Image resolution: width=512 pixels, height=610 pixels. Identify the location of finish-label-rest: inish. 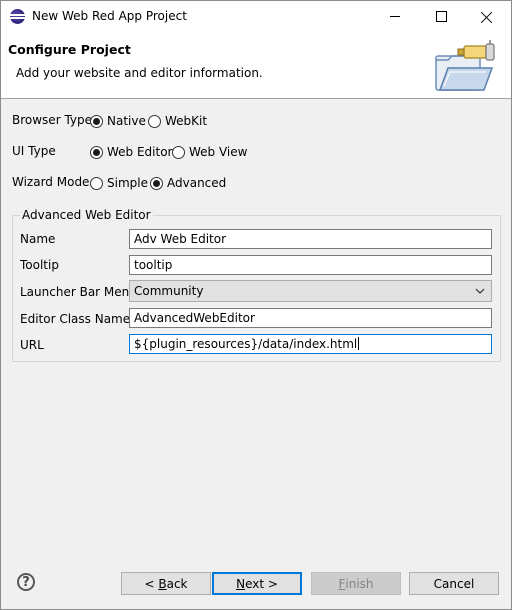
(359, 583).